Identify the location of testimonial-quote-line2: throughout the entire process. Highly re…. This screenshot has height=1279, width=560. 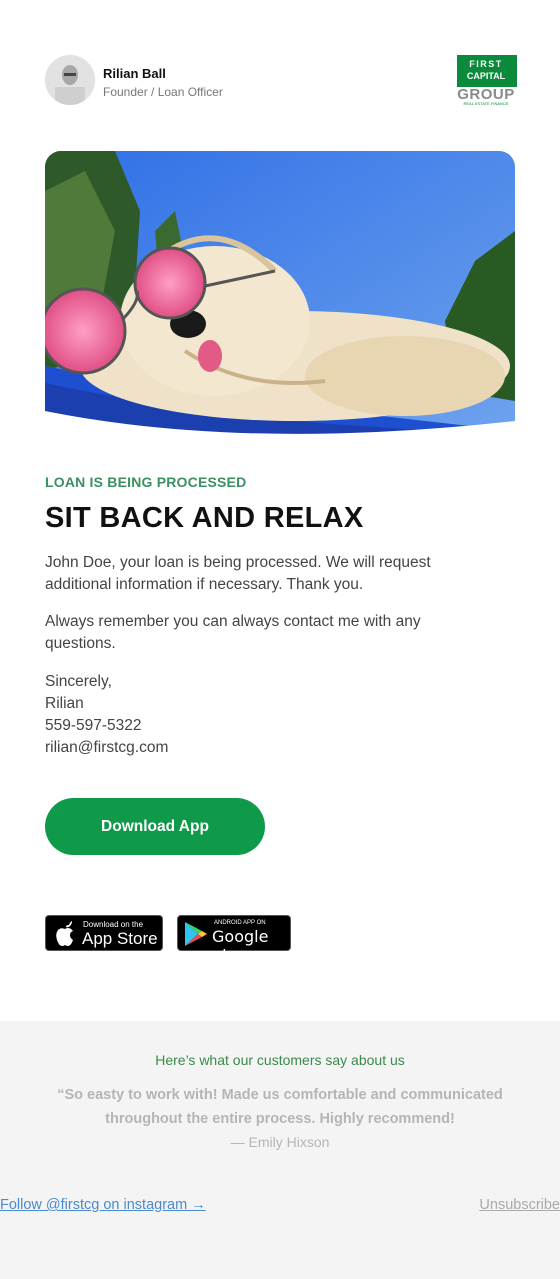
(280, 1119).